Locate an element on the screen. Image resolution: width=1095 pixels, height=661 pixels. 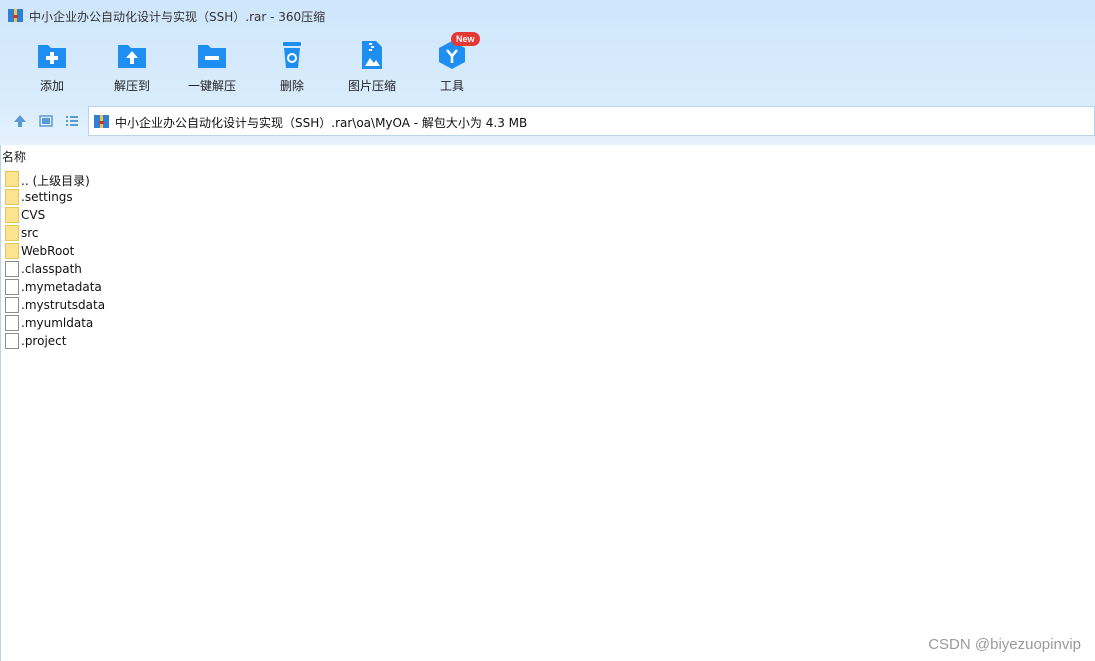
one-click-extract-button: 一键解压 is located at coordinates (212, 68).